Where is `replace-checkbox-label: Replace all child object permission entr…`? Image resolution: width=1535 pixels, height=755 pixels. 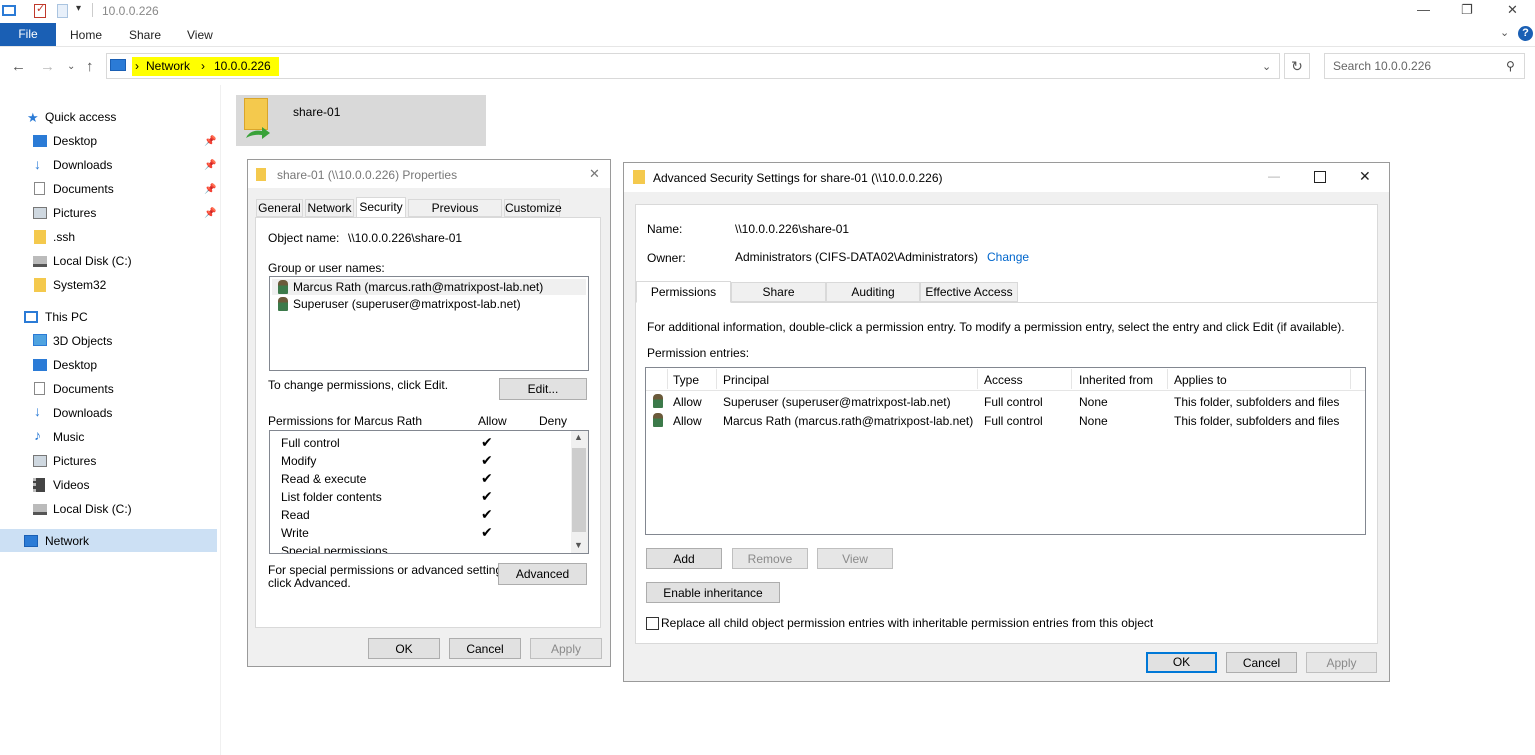
replace-checkbox-label: Replace all child object permission entr… is located at coordinates (907, 623).